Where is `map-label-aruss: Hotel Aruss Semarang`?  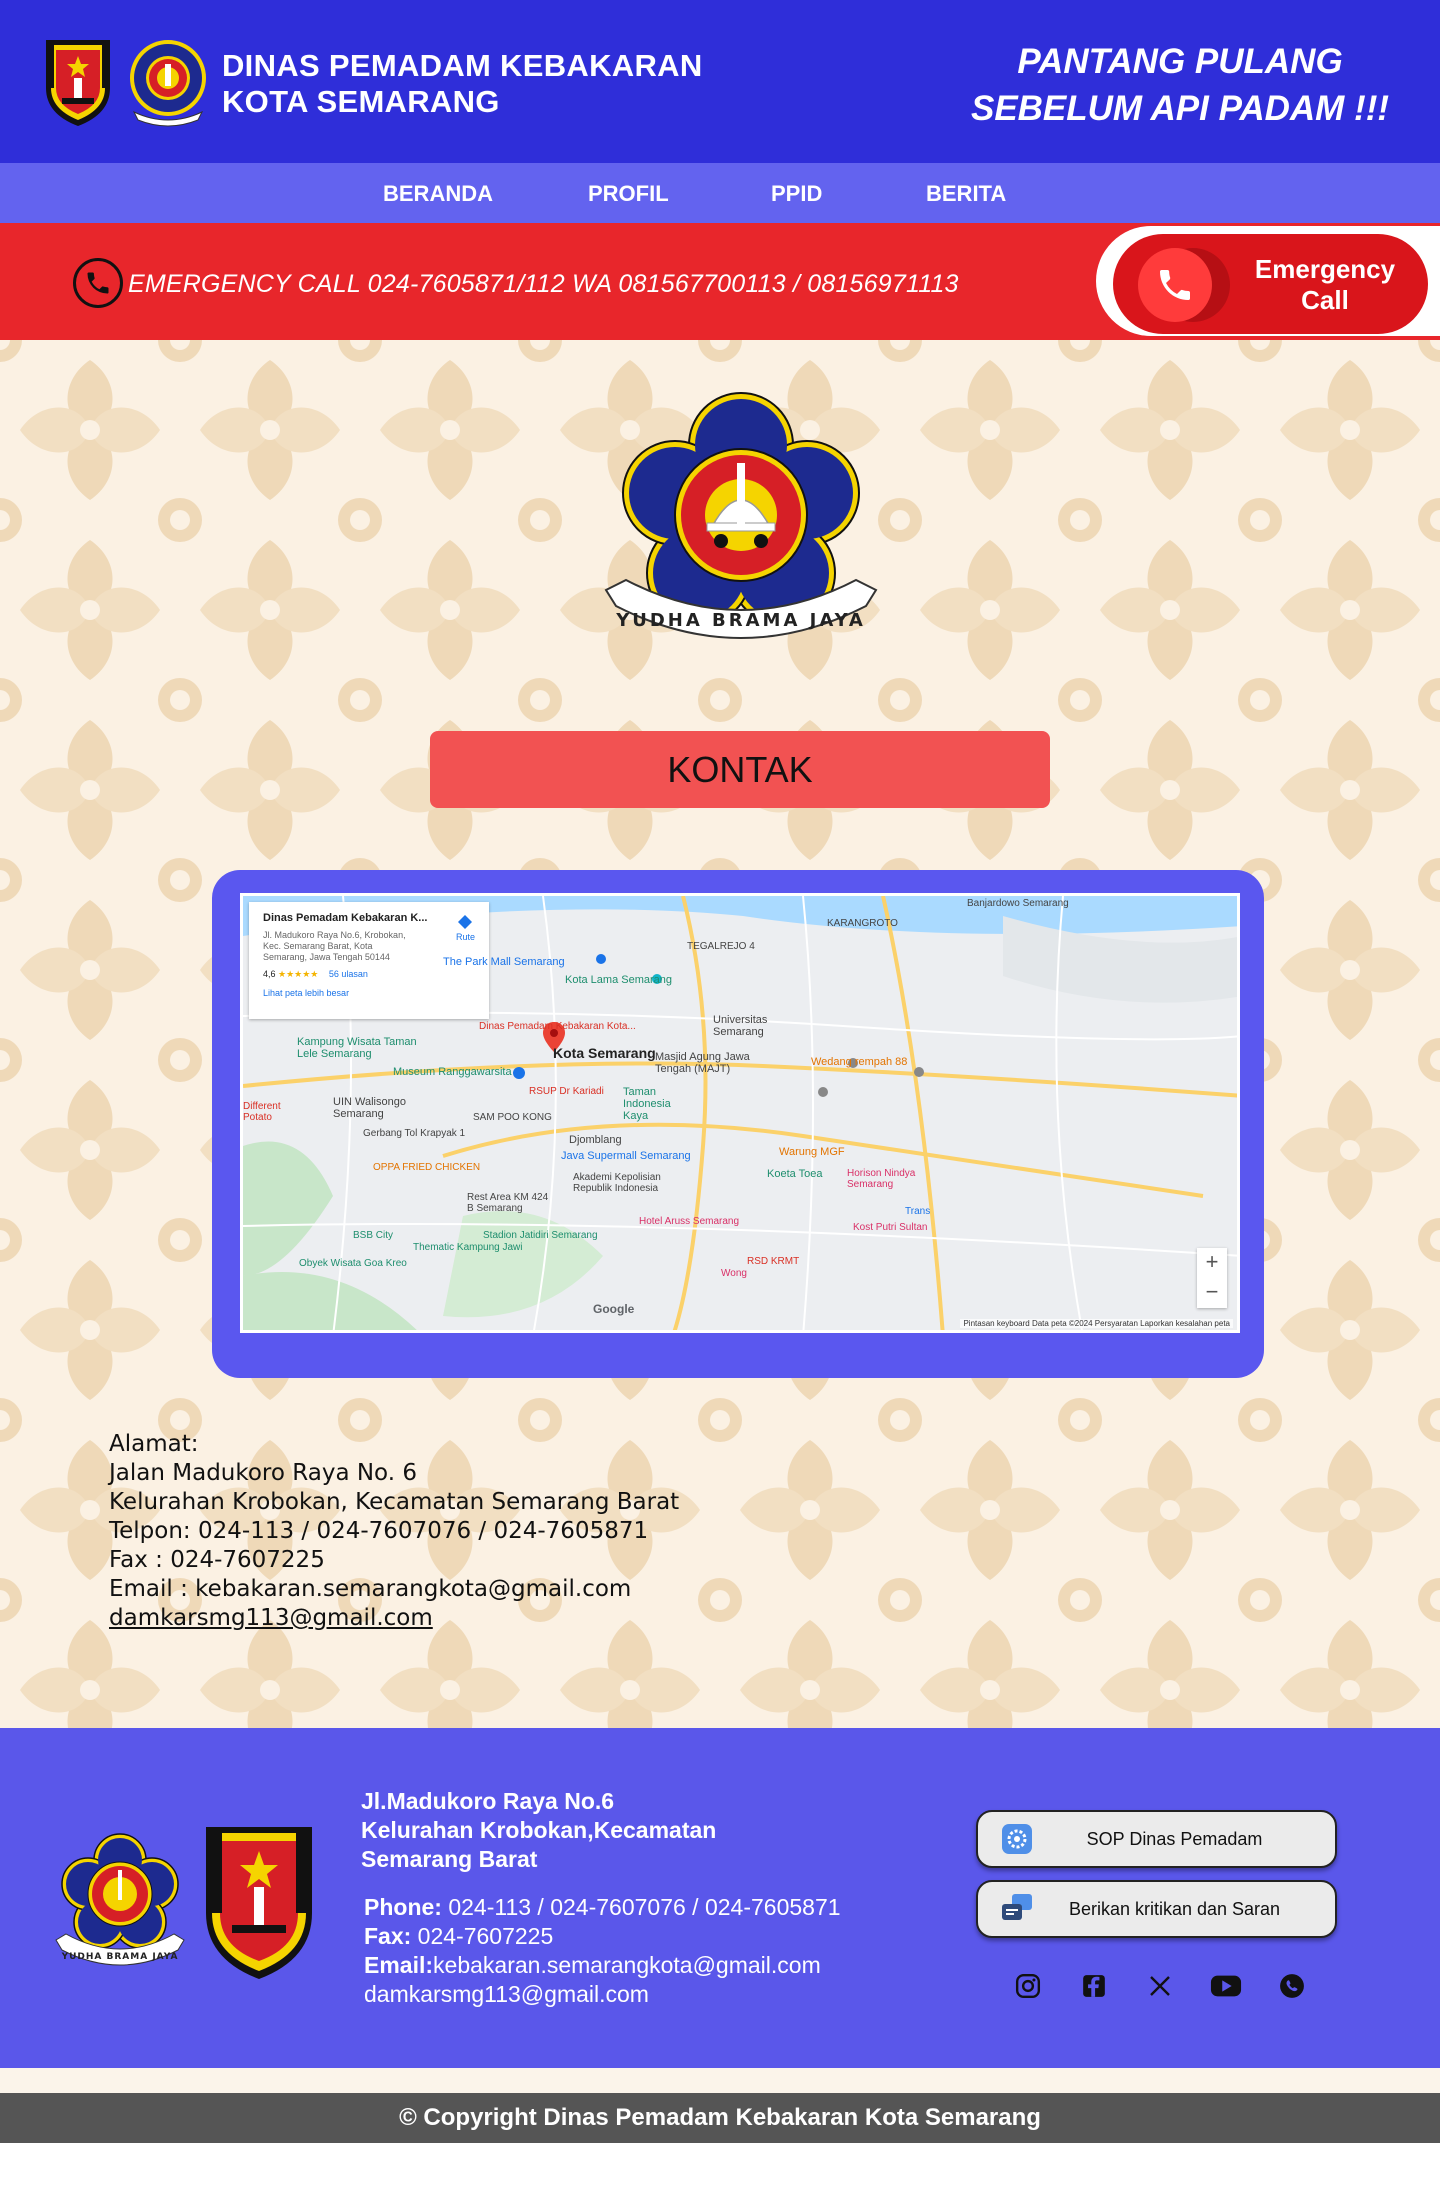
map-label-aruss: Hotel Aruss Semarang is located at coordinates (689, 1221).